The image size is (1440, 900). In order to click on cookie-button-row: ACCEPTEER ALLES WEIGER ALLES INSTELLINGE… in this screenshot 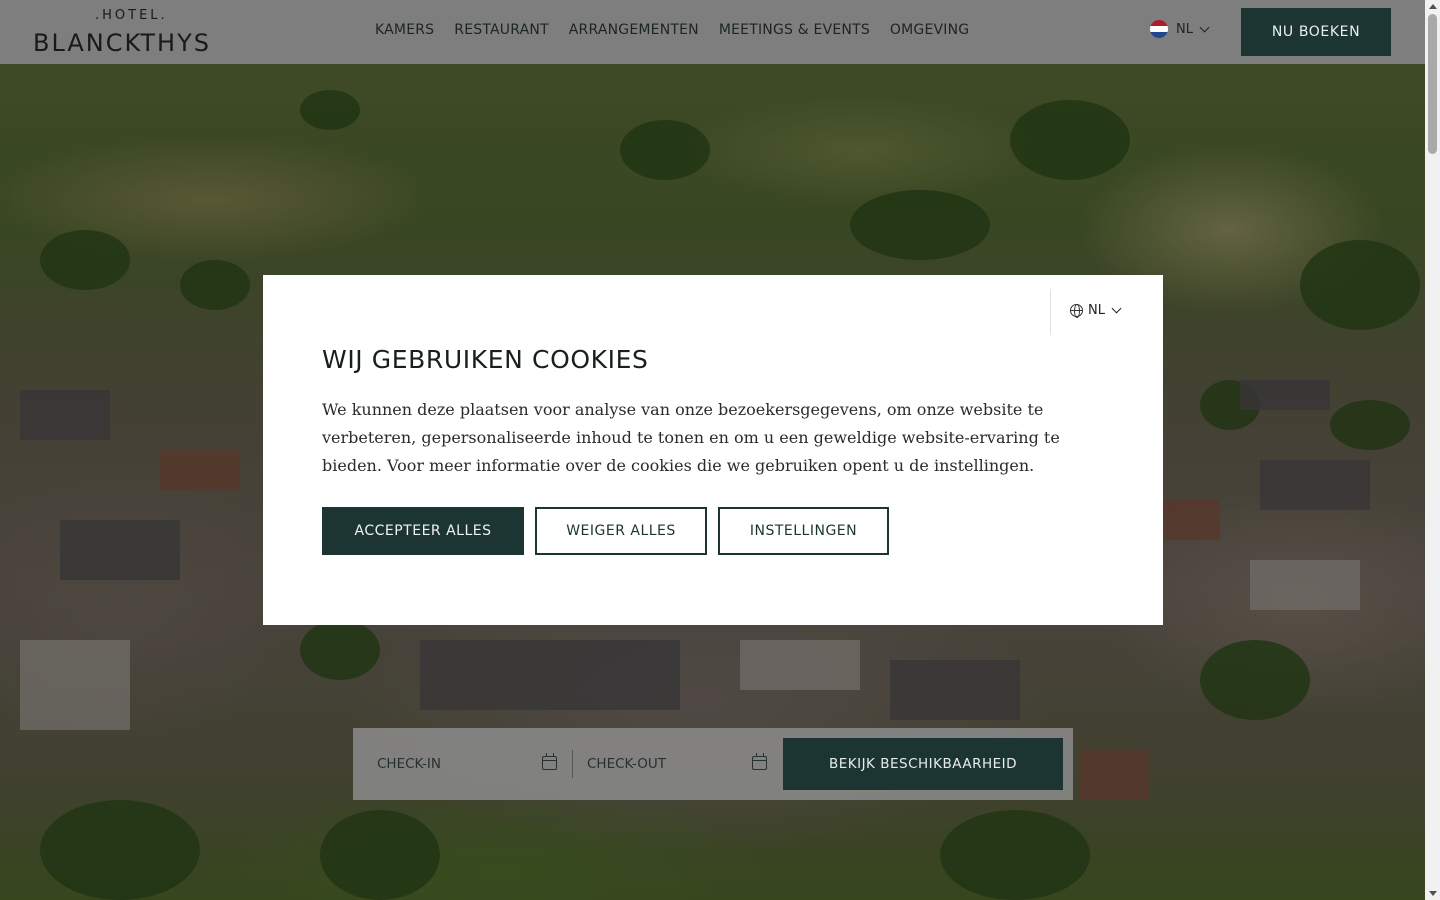, I will do `click(605, 531)`.